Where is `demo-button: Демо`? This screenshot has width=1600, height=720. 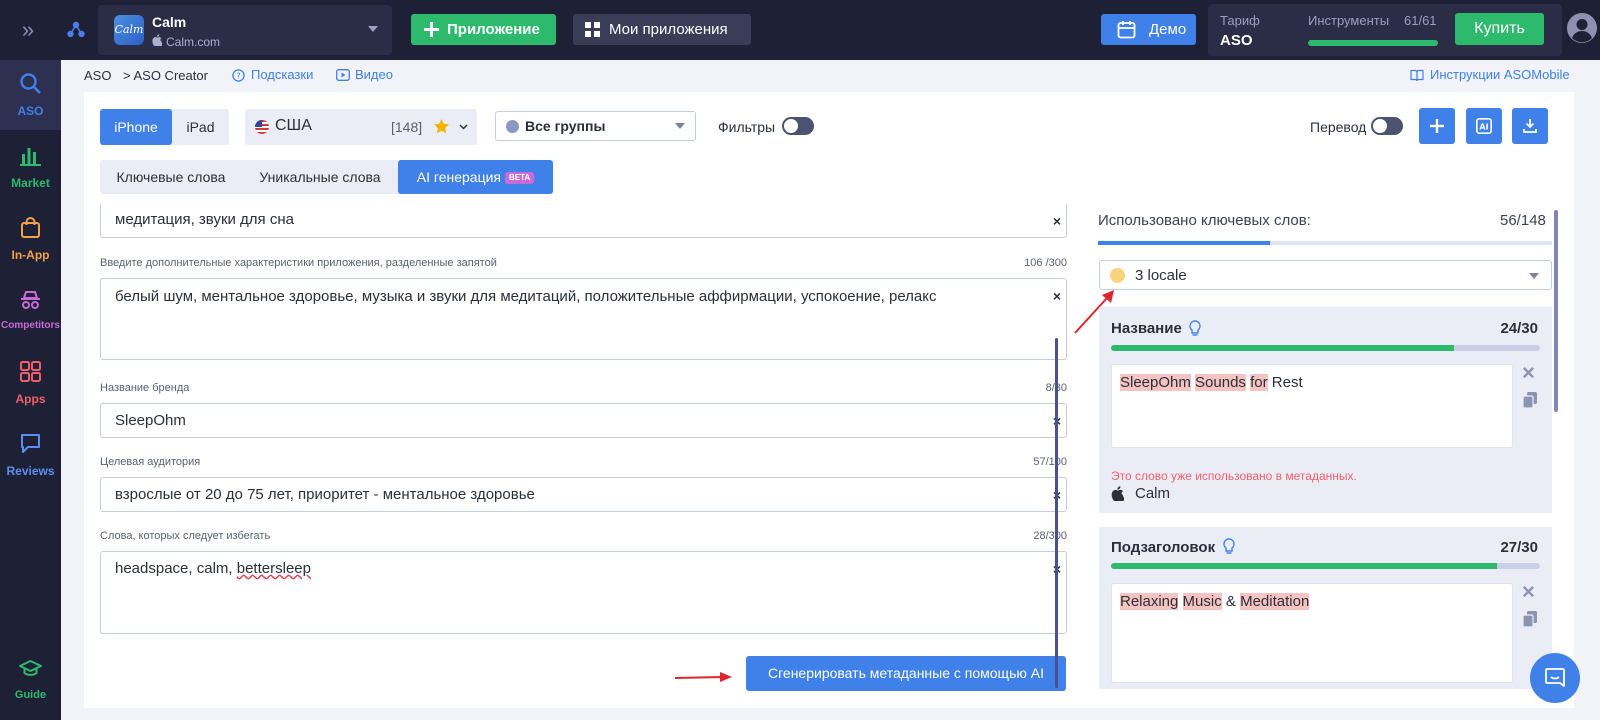 demo-button: Демо is located at coordinates (1148, 29).